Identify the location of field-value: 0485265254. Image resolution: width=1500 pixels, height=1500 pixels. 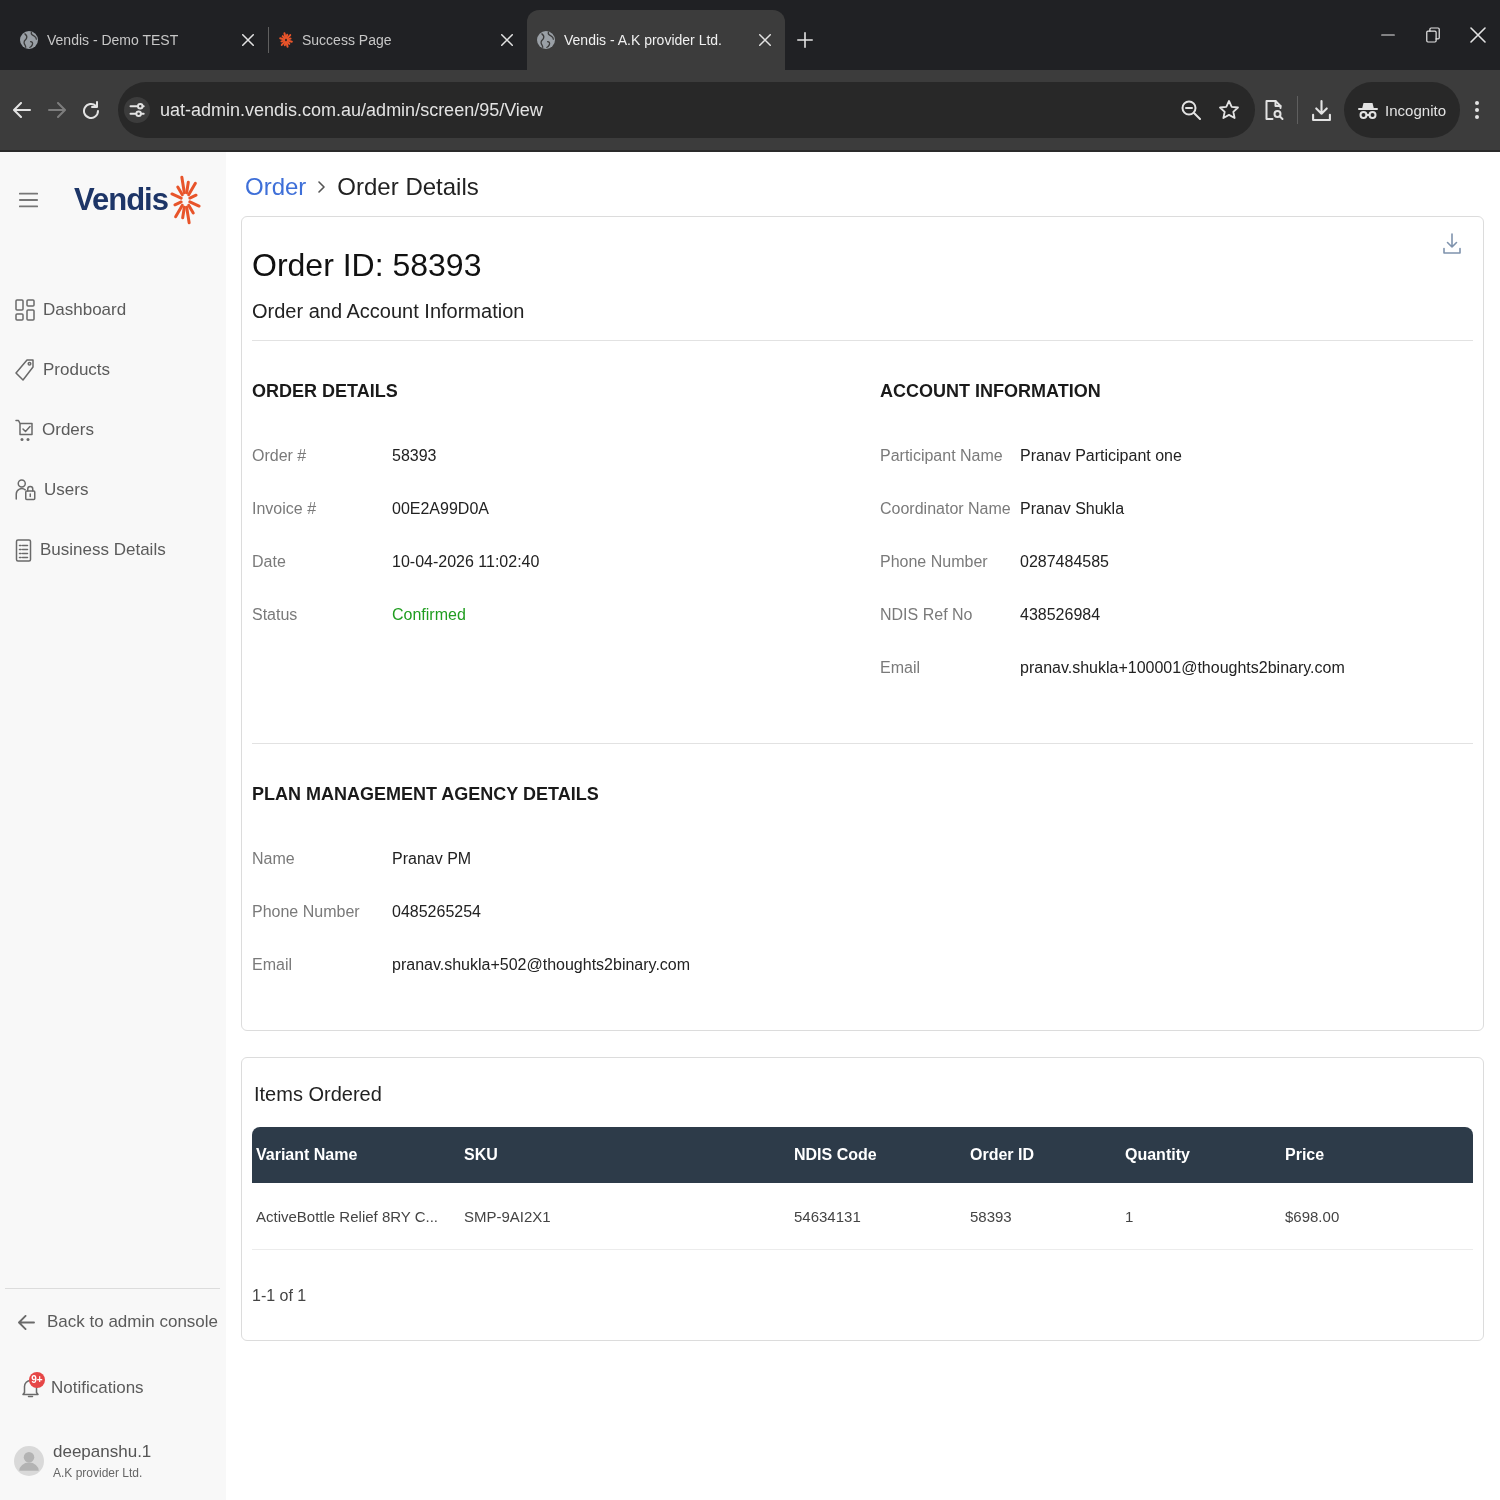
(436, 911).